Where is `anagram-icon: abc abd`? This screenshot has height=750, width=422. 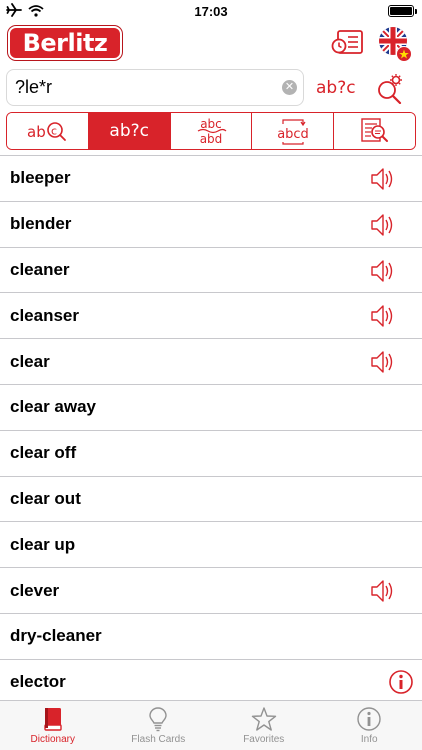 anagram-icon: abc abd is located at coordinates (212, 131).